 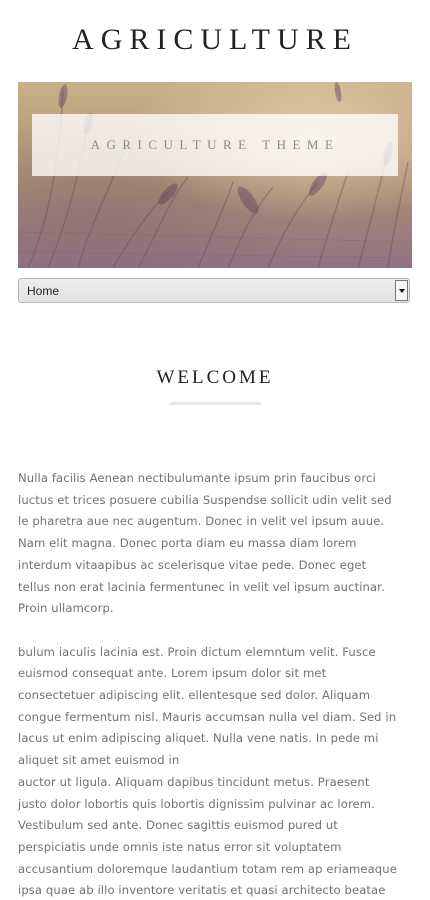 What do you see at coordinates (66, 608) in the screenshot?
I see `text-line: Proin ullamcorp.` at bounding box center [66, 608].